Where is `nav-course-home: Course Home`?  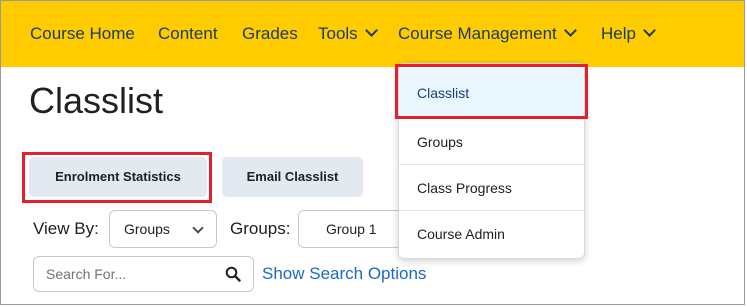
nav-course-home: Course Home is located at coordinates (82, 34).